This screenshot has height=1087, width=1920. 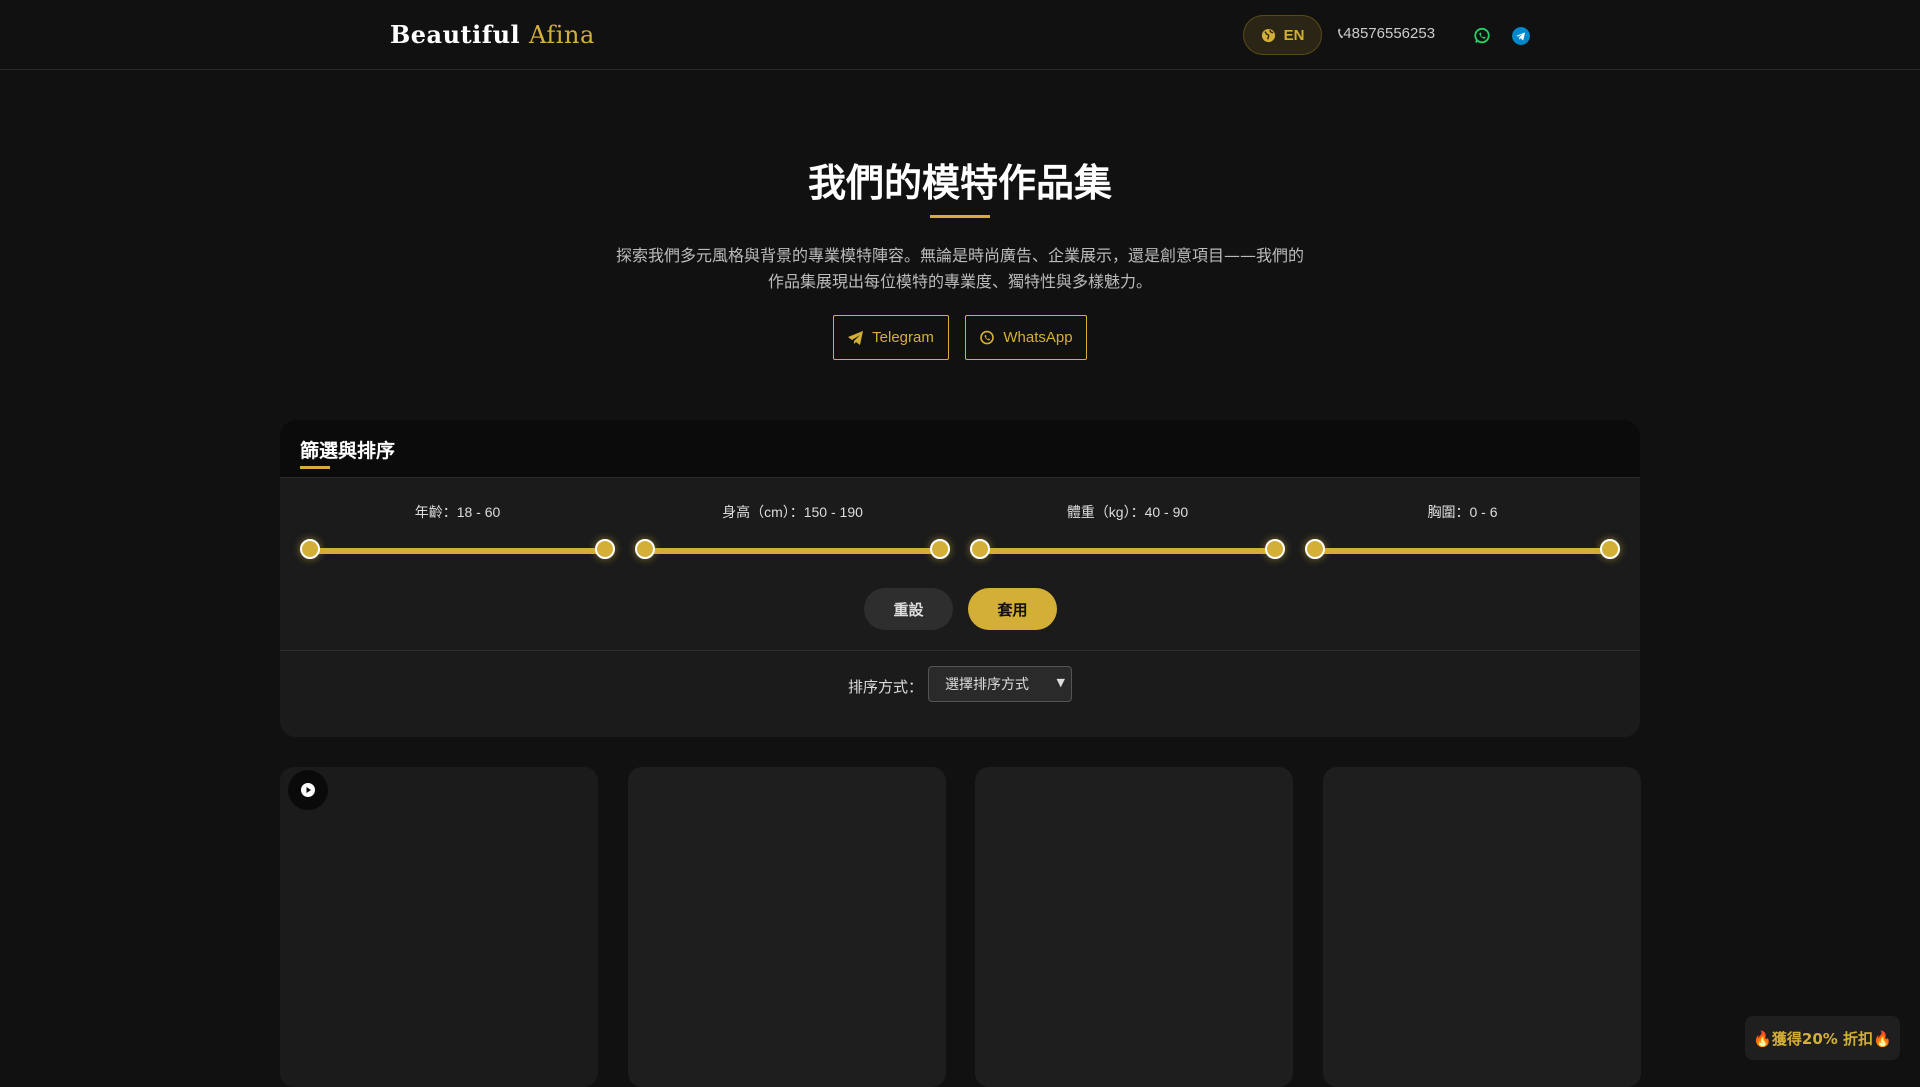 I want to click on sort-select: 選擇排序方式 ▼, so click(x=1000, y=684).